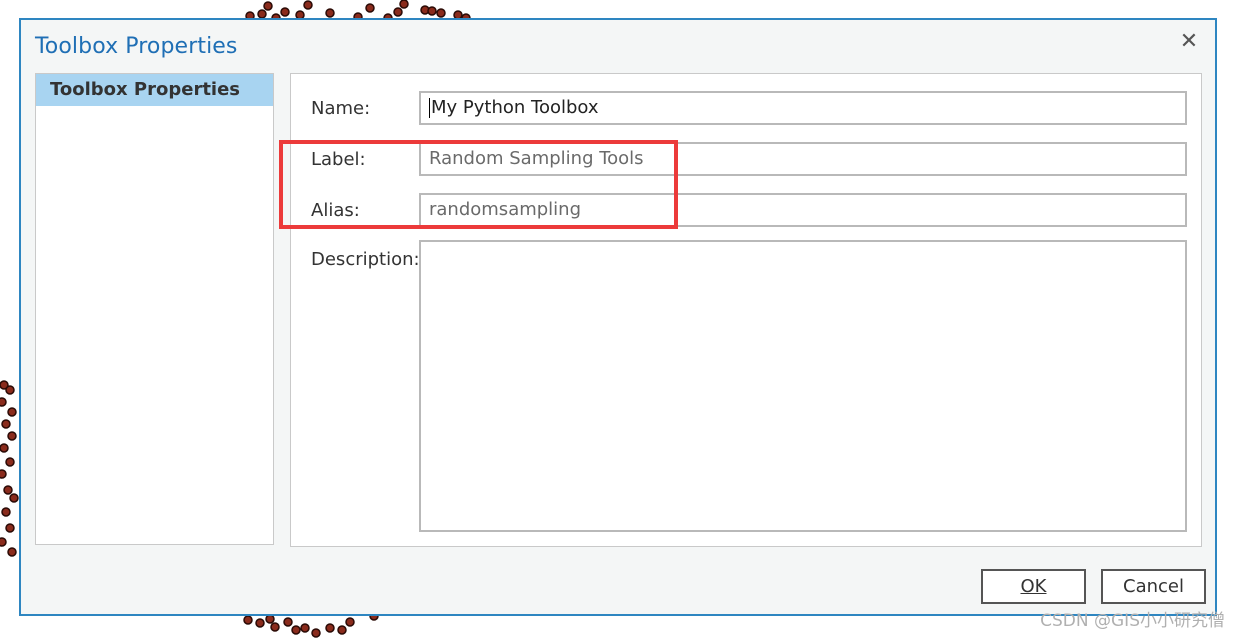 The image size is (1239, 639). I want to click on nav-item-toolbox-properties: Toolbox Properties, so click(154, 90).